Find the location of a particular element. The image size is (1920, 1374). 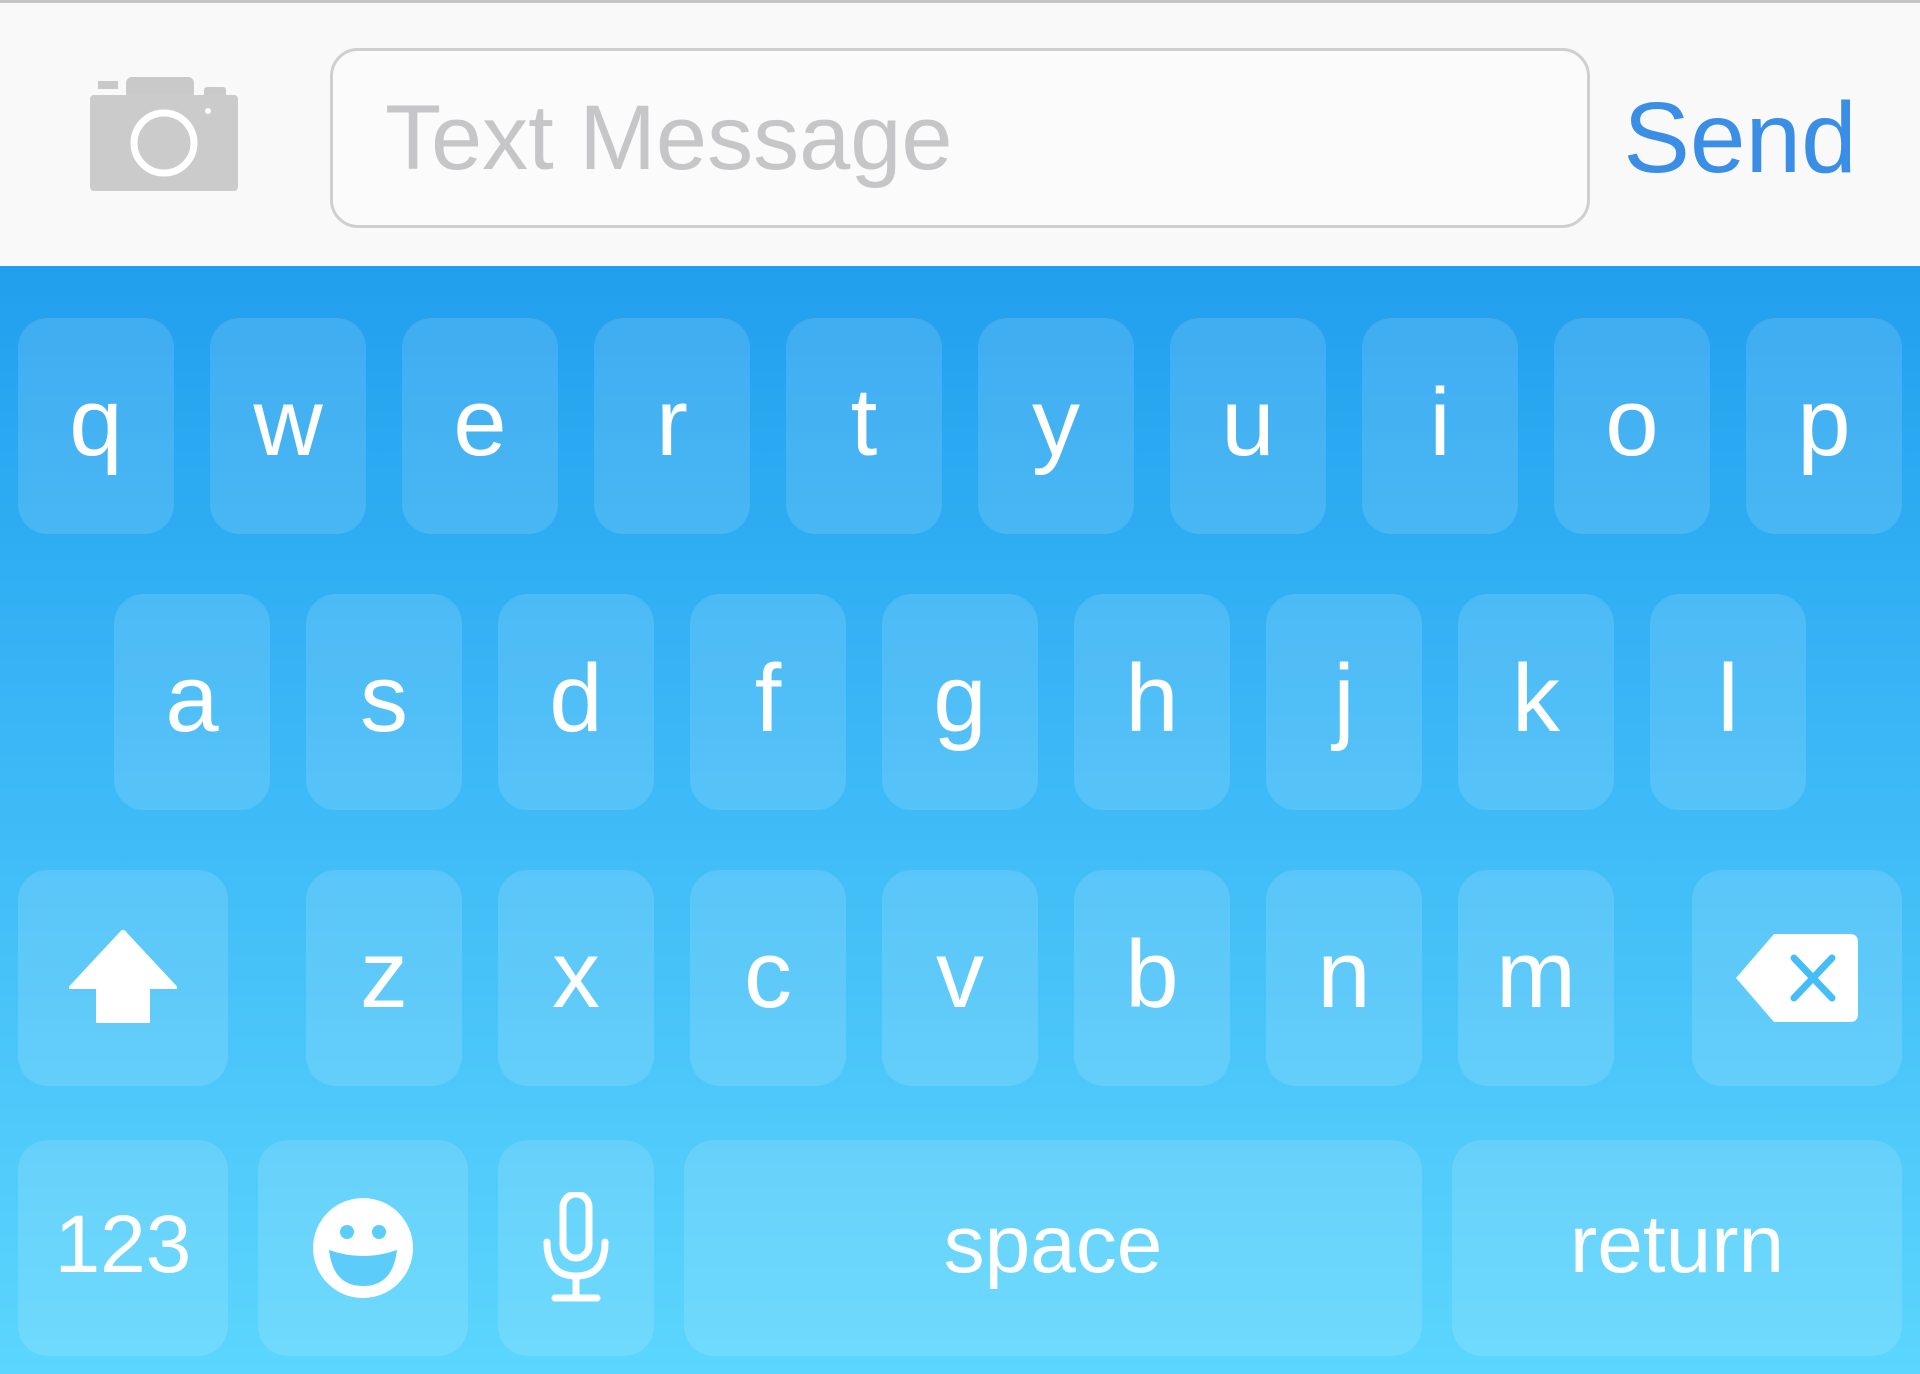

key-label: h is located at coordinates (1152, 698).